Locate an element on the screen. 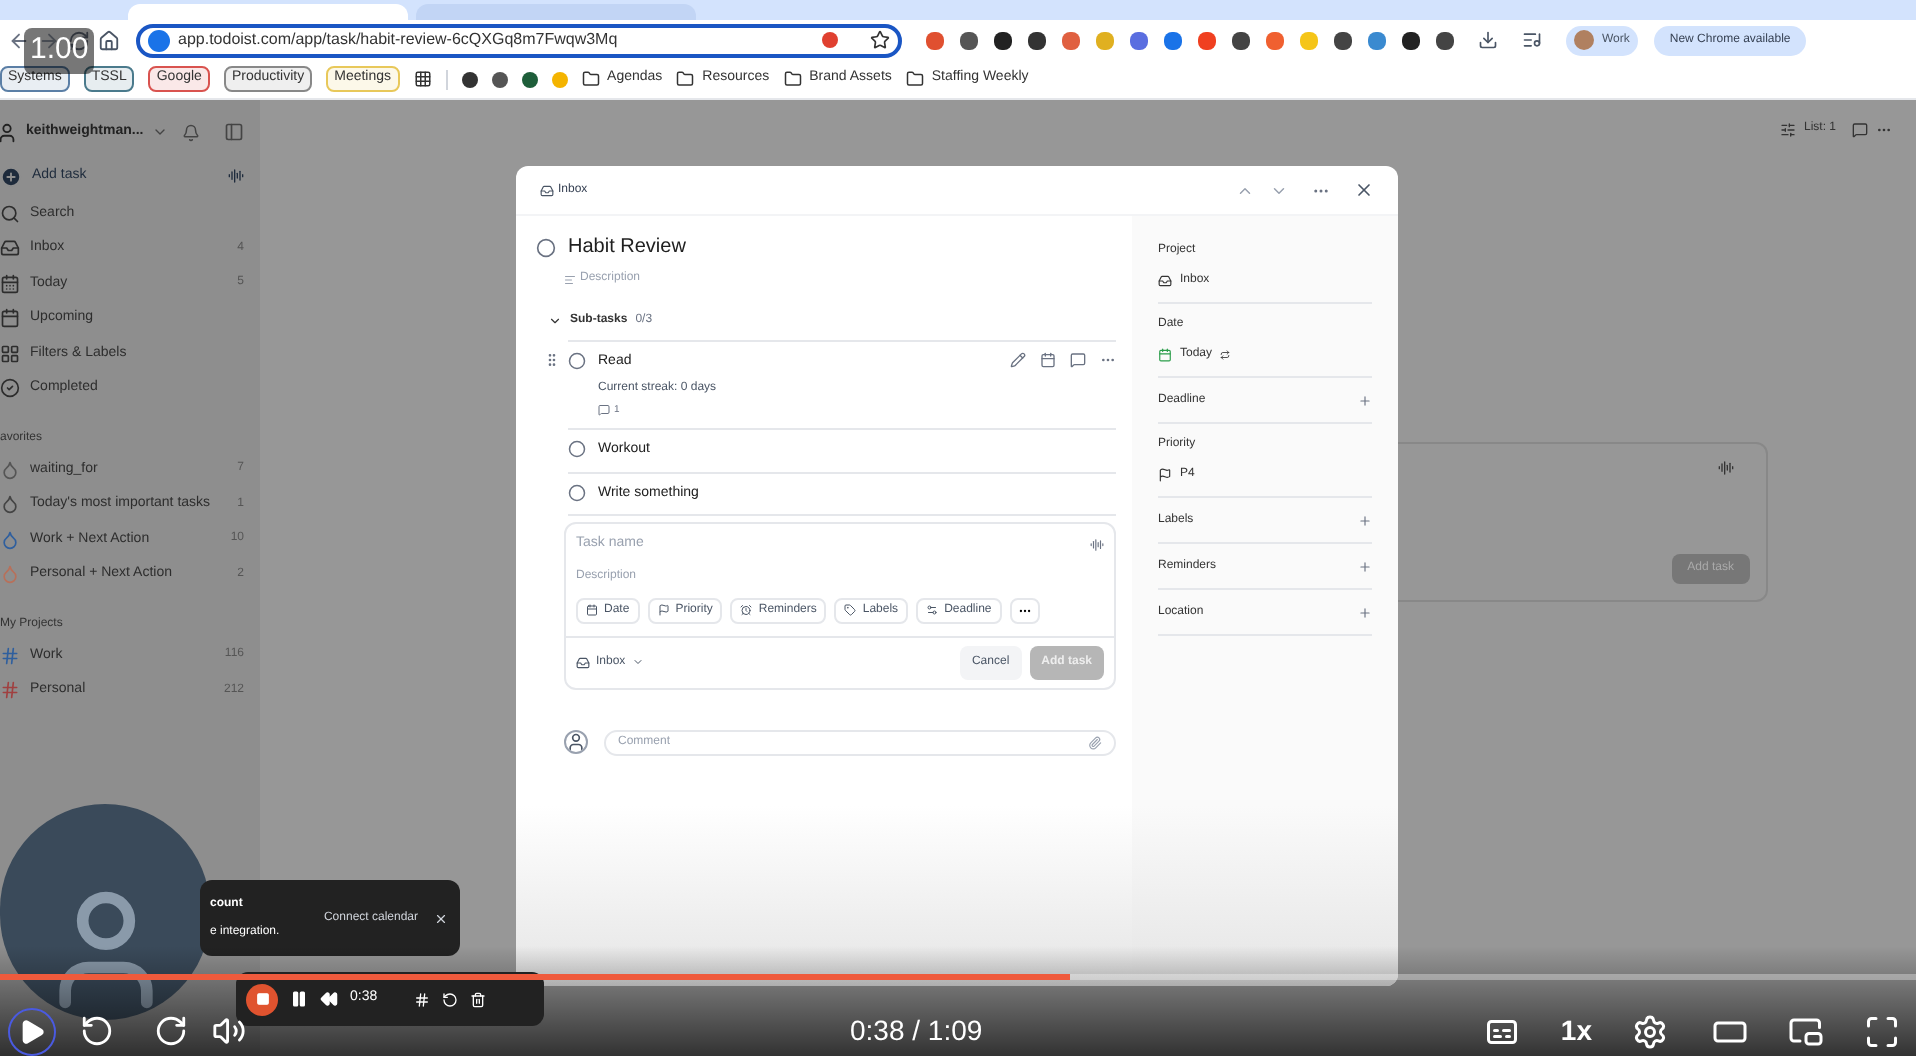  forward-5-icon is located at coordinates (171, 1031).